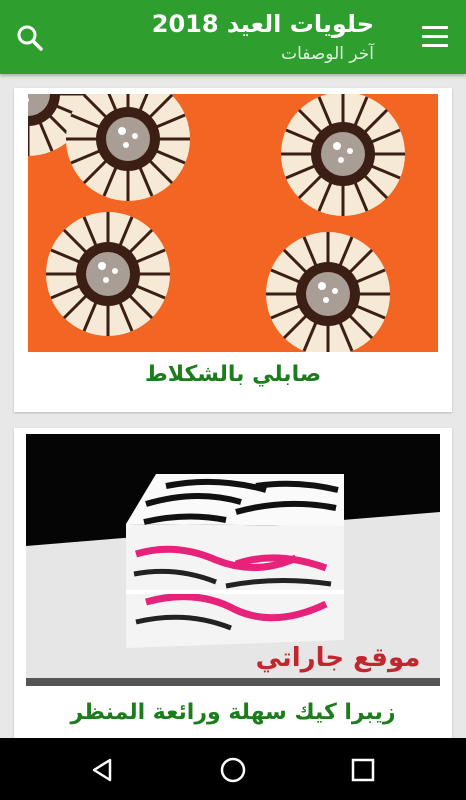  Describe the element at coordinates (233, 374) in the screenshot. I see `recipe-title: صابلي بالشكلاط` at that location.